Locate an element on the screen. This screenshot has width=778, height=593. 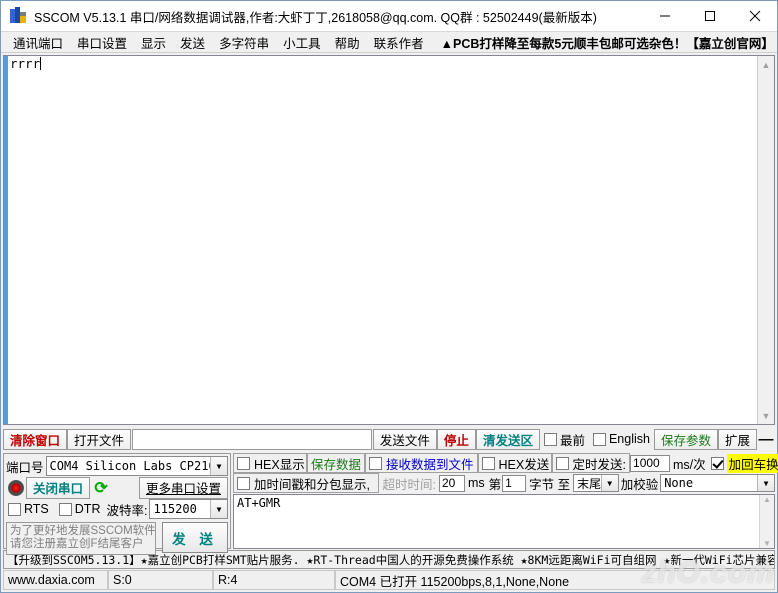
timeout-label: 超时时间: is located at coordinates (409, 484).